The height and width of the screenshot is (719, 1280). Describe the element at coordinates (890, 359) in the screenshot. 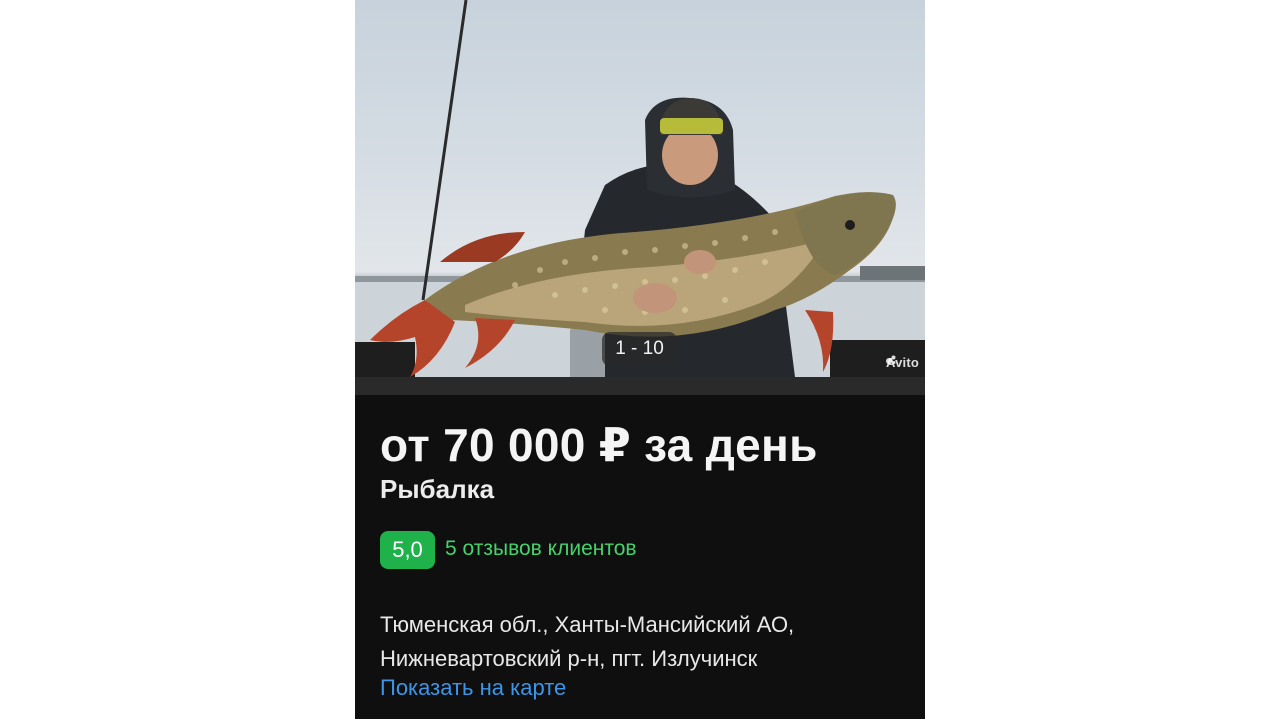

I see `avito-logo-icon` at that location.